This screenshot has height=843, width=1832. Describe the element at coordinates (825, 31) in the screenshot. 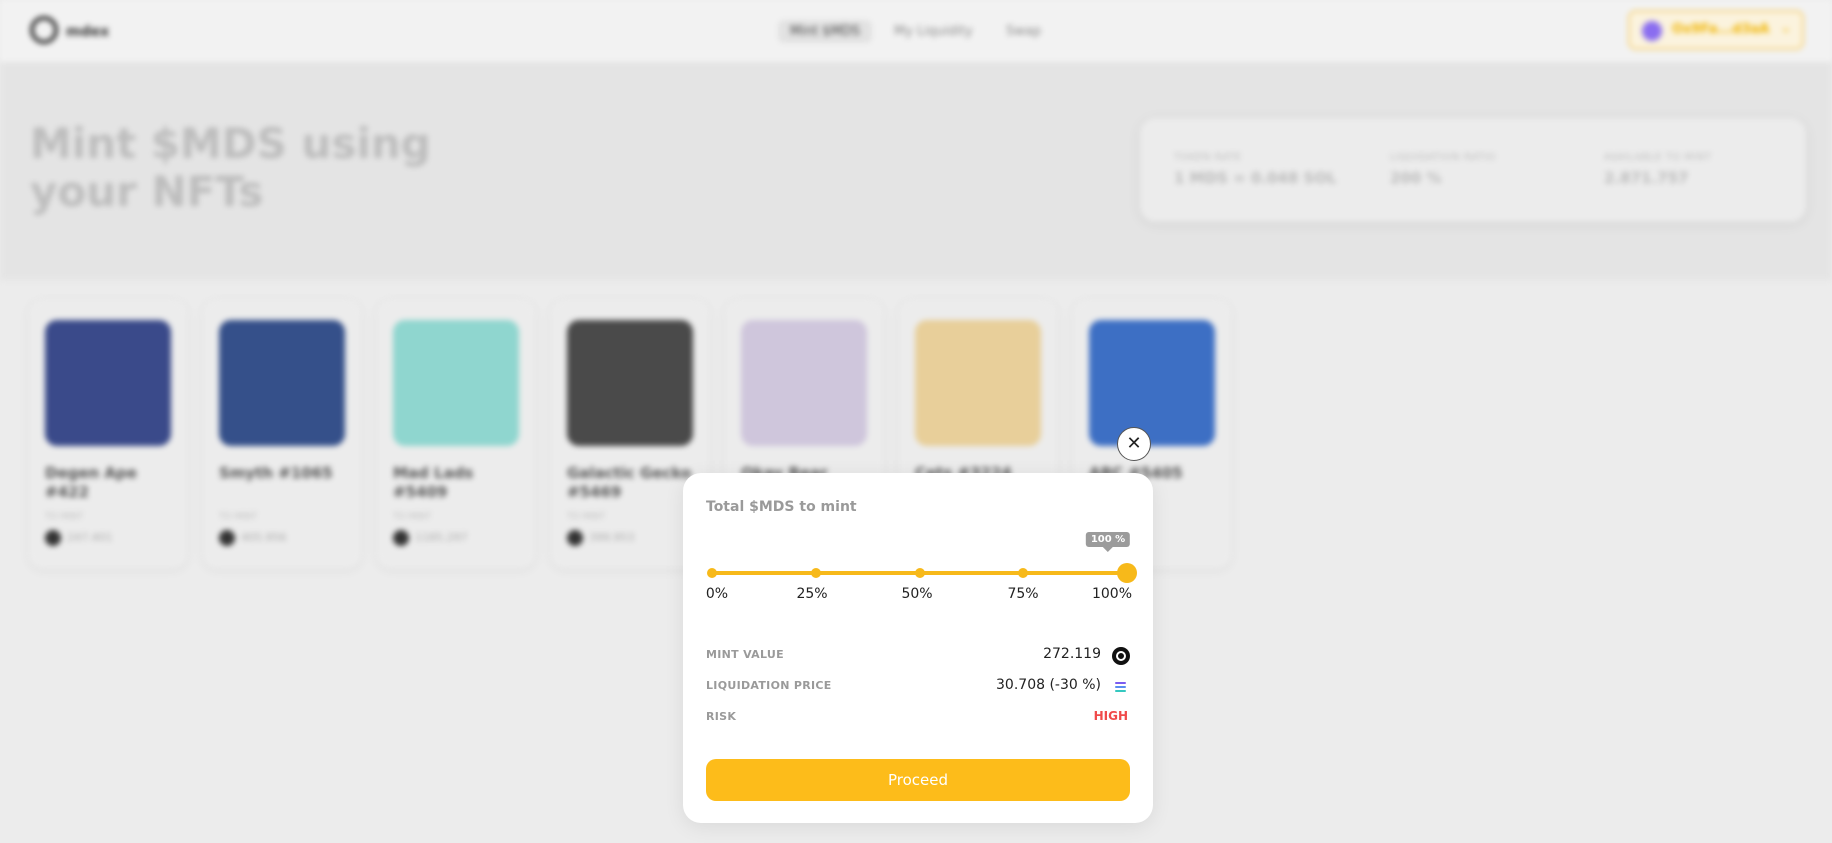

I see `nav-mint: Mint $MDS` at that location.